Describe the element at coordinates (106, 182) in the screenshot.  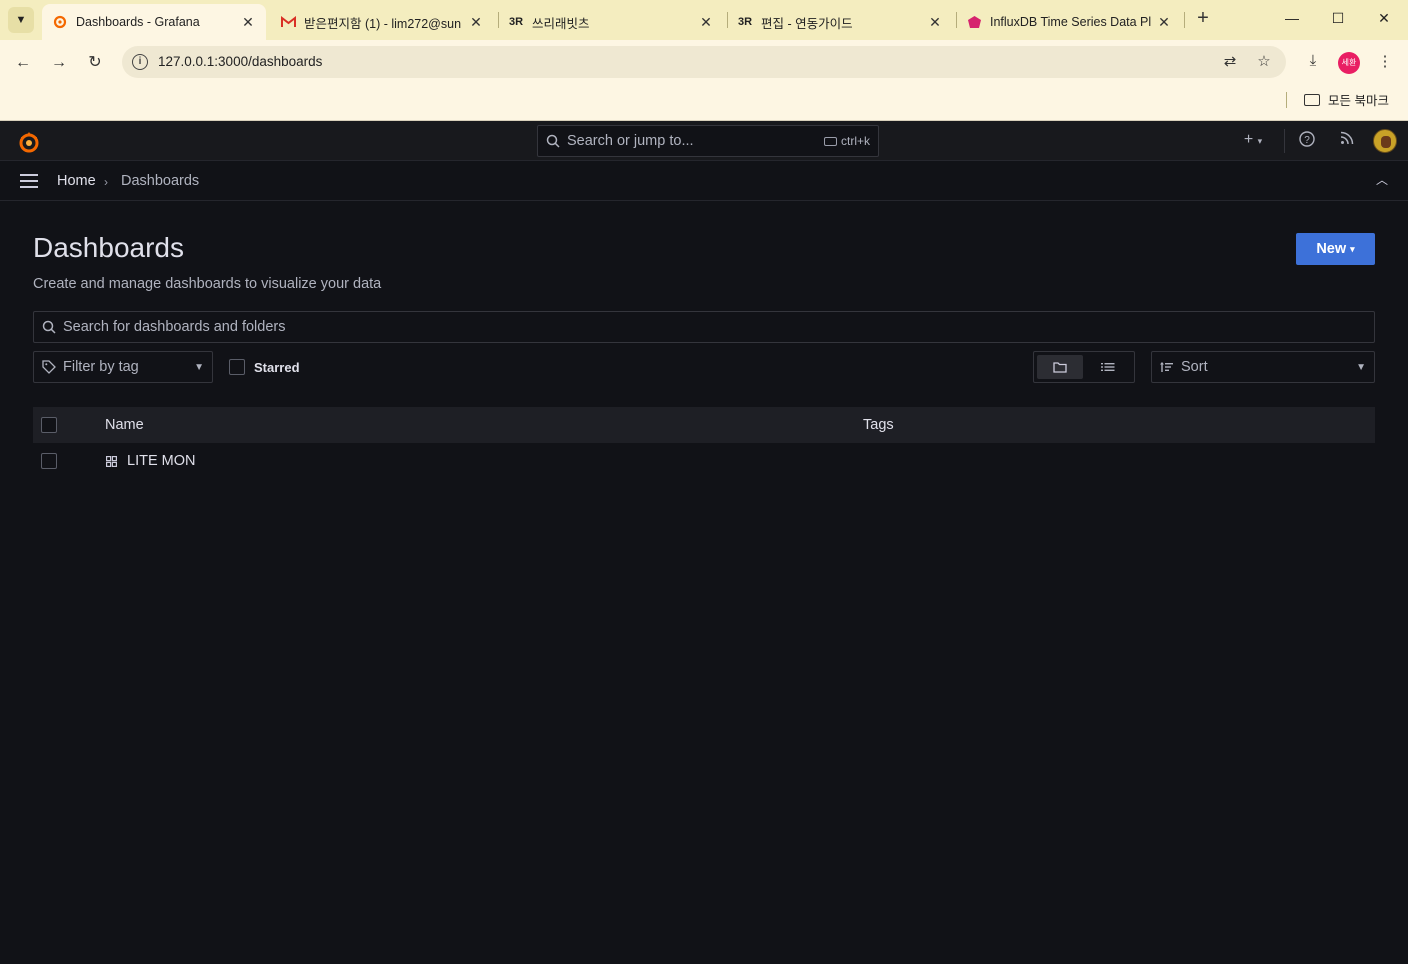
I see `chevron-right-icon: ›` at that location.